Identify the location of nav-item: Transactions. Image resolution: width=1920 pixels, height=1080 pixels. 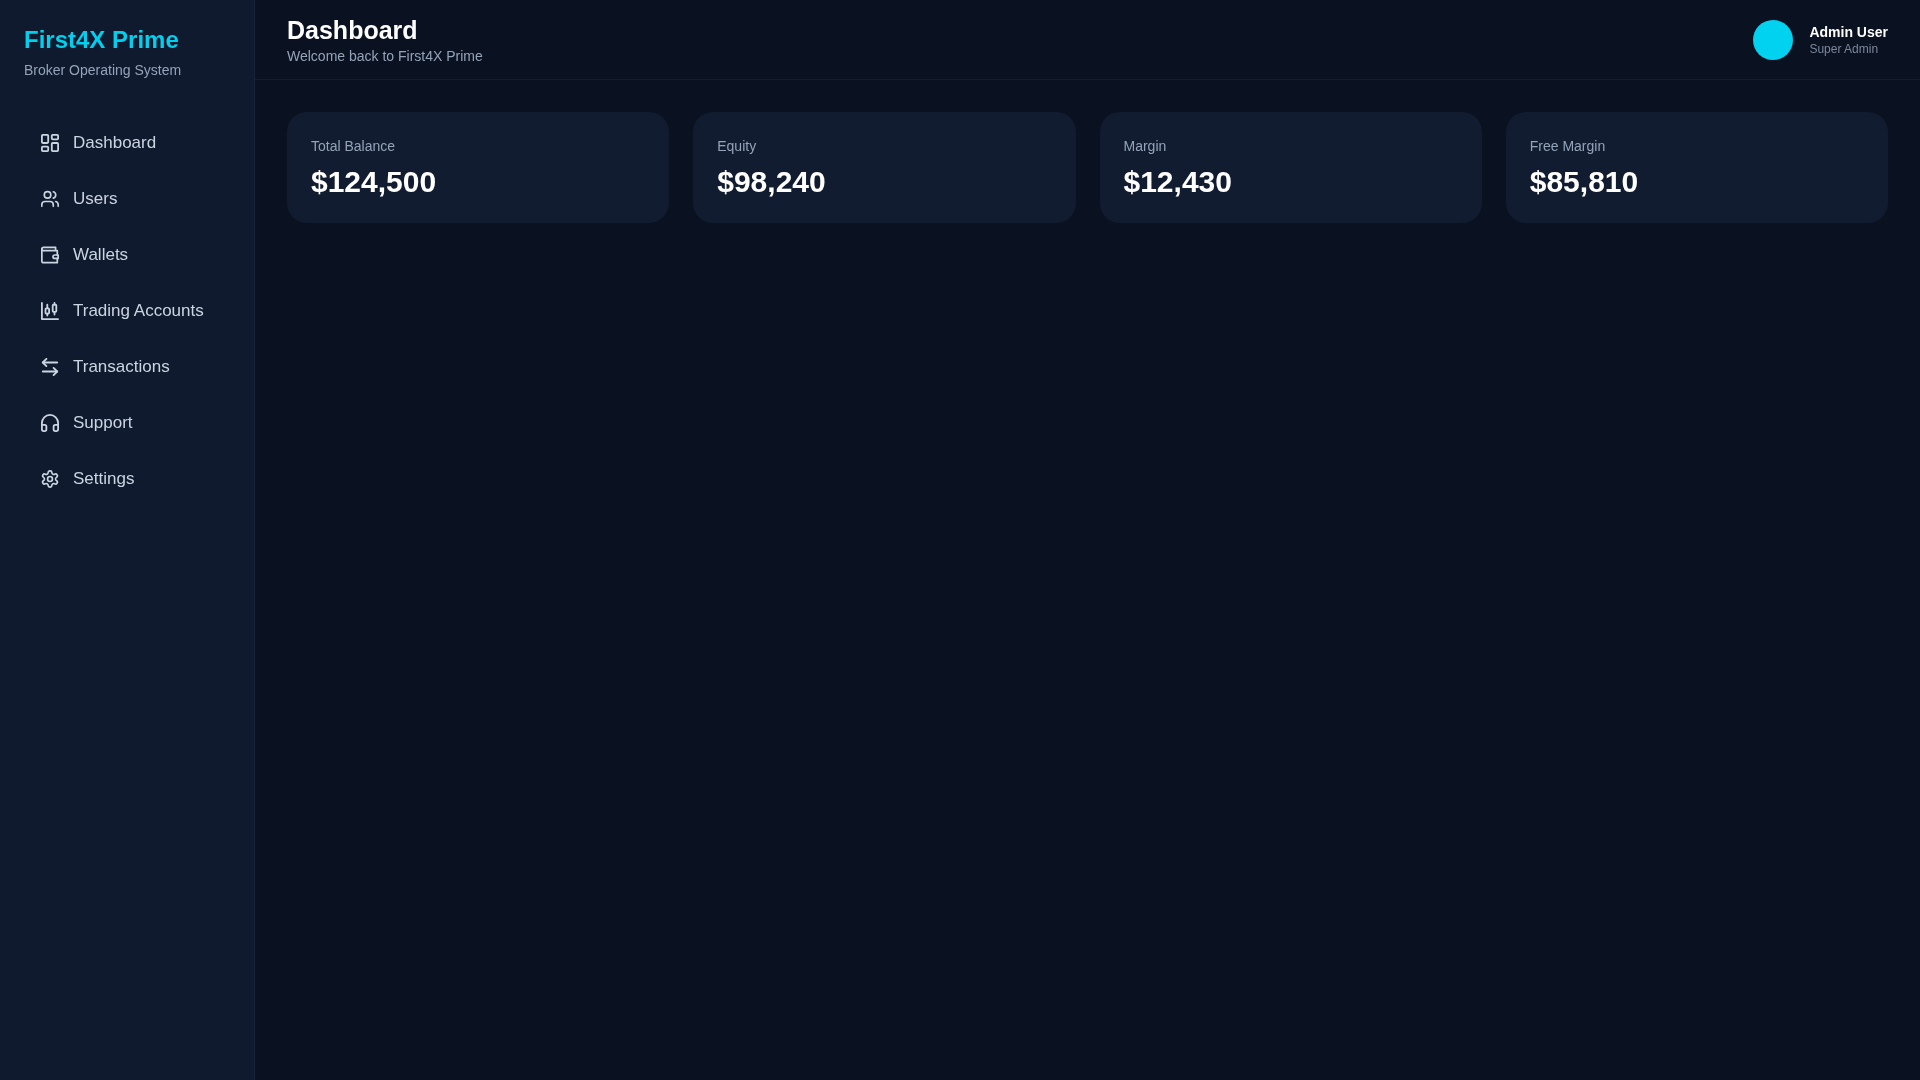
(127, 367).